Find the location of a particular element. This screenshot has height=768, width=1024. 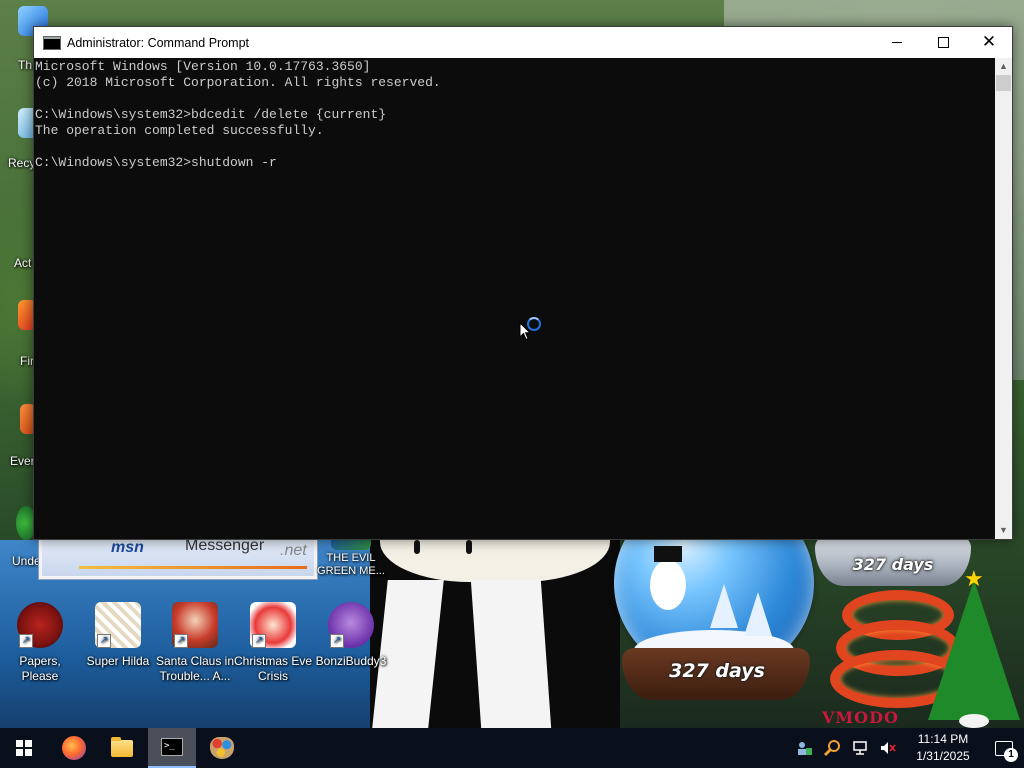

santa-claus-icon: ↗ is located at coordinates (195, 625).